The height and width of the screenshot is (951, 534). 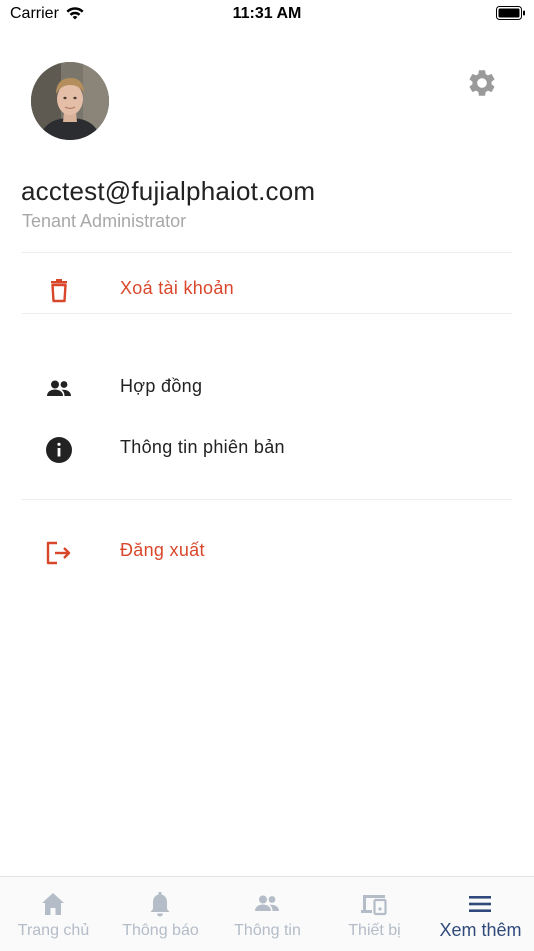 What do you see at coordinates (160, 904) in the screenshot?
I see `bell-icon` at bounding box center [160, 904].